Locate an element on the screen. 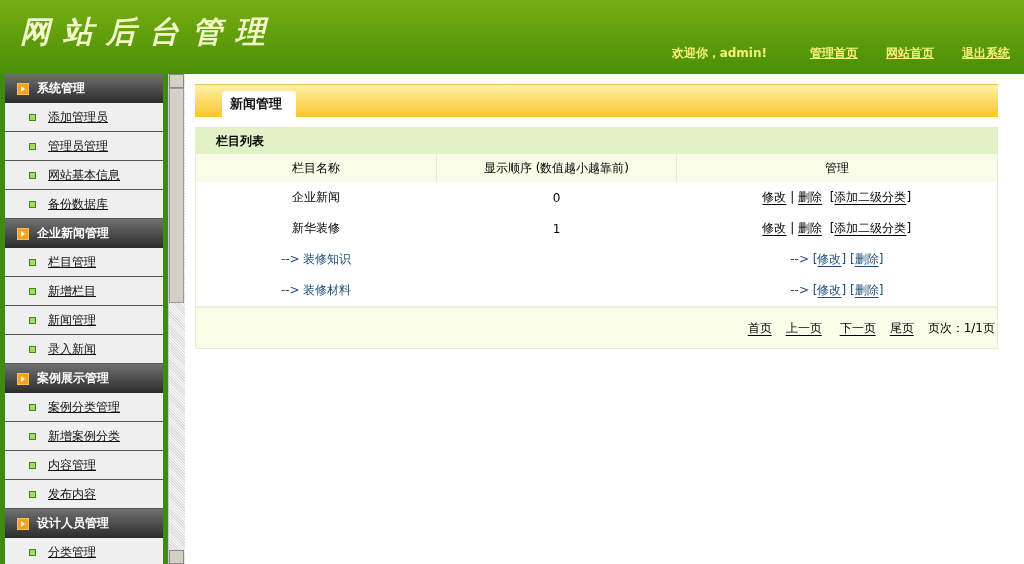  site-logo: 网站后台管理 is located at coordinates (149, 32).